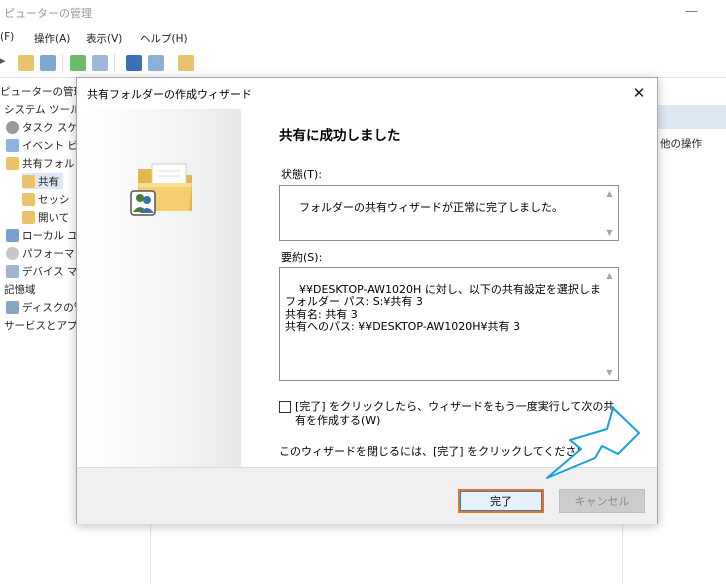 The image size is (726, 584). I want to click on rerun-wizard-option: [完了] をクリックしたら、ウィザードをもう一度実行して次の共有を作成する(W), so click(451, 414).